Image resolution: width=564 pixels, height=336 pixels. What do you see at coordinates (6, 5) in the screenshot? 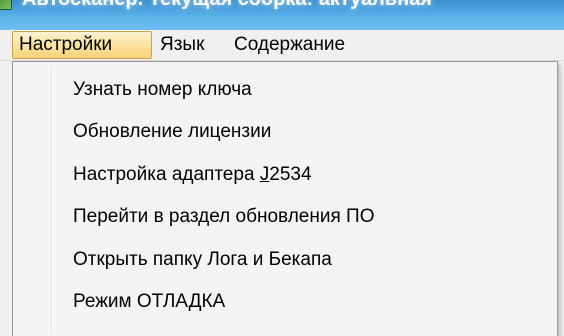
I see `app-icon` at bounding box center [6, 5].